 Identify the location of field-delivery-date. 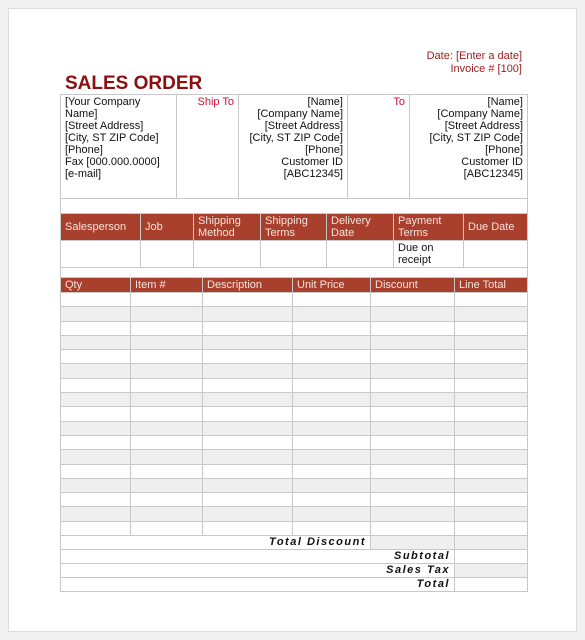
(360, 254).